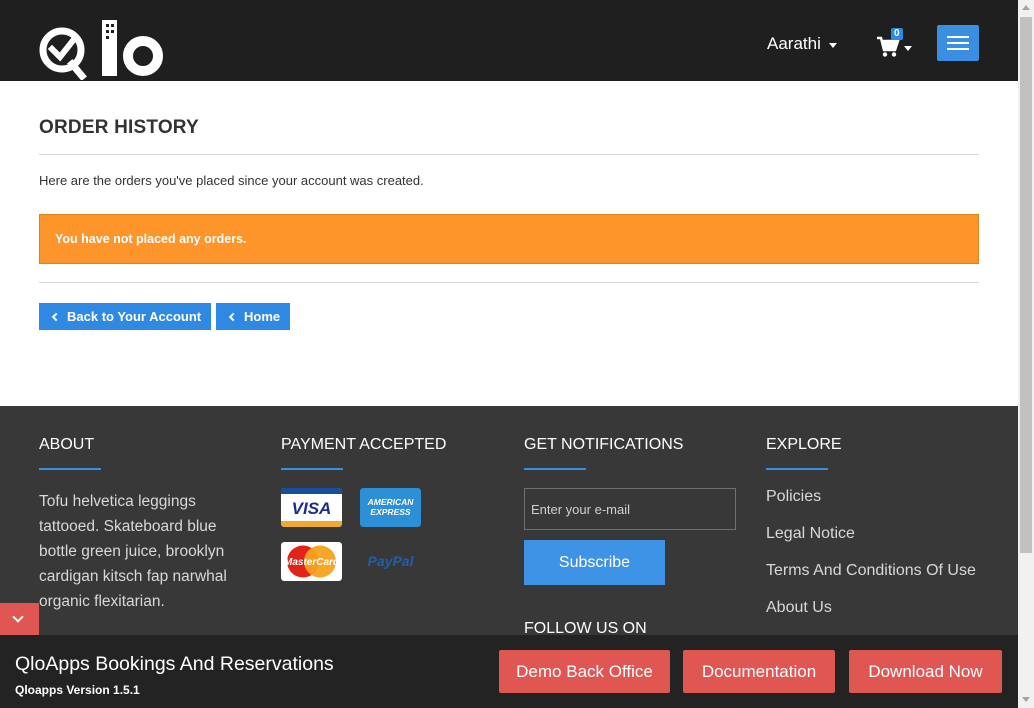 The width and height of the screenshot is (1034, 708). I want to click on mastercard-label: MasterCard, so click(312, 562).